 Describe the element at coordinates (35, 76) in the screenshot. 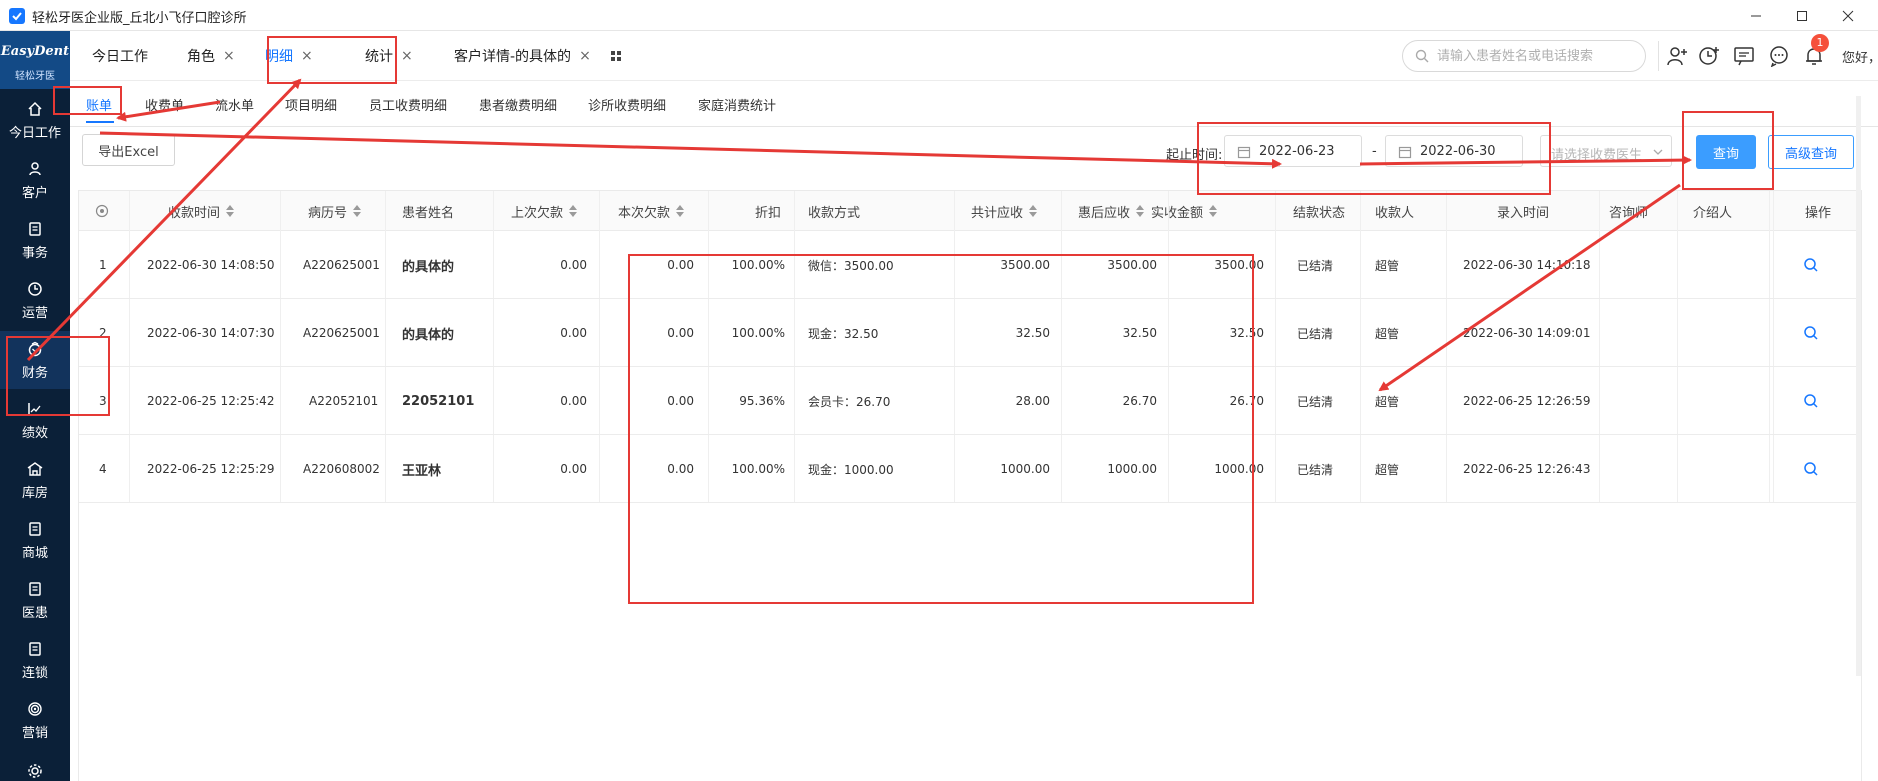

I see `brand-logo-cn: 轻松牙医` at that location.